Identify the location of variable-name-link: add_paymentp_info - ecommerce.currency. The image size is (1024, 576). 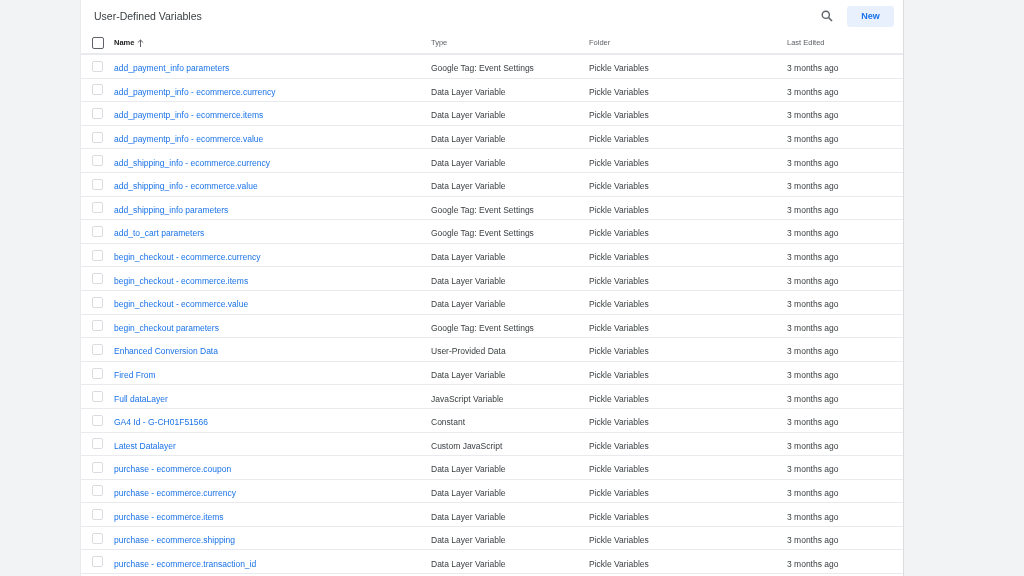
(195, 91).